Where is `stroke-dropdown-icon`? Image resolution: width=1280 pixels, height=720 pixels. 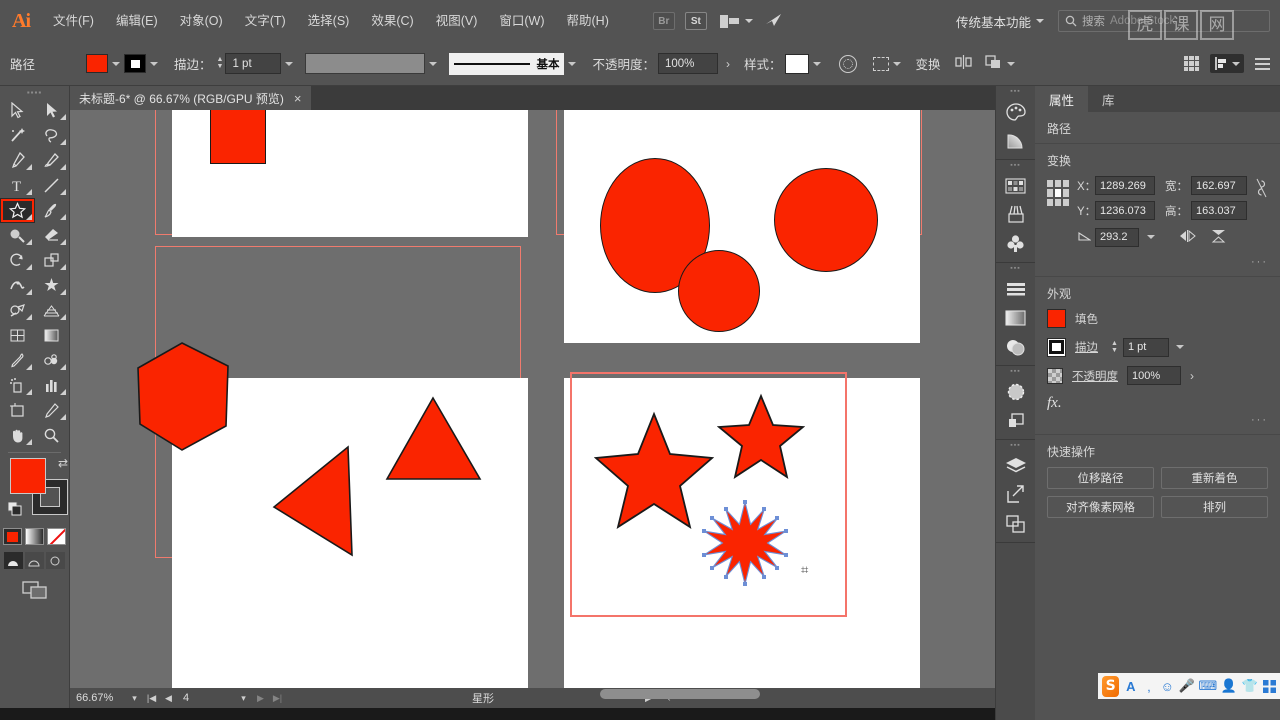
stroke-dropdown-icon is located at coordinates (154, 64).